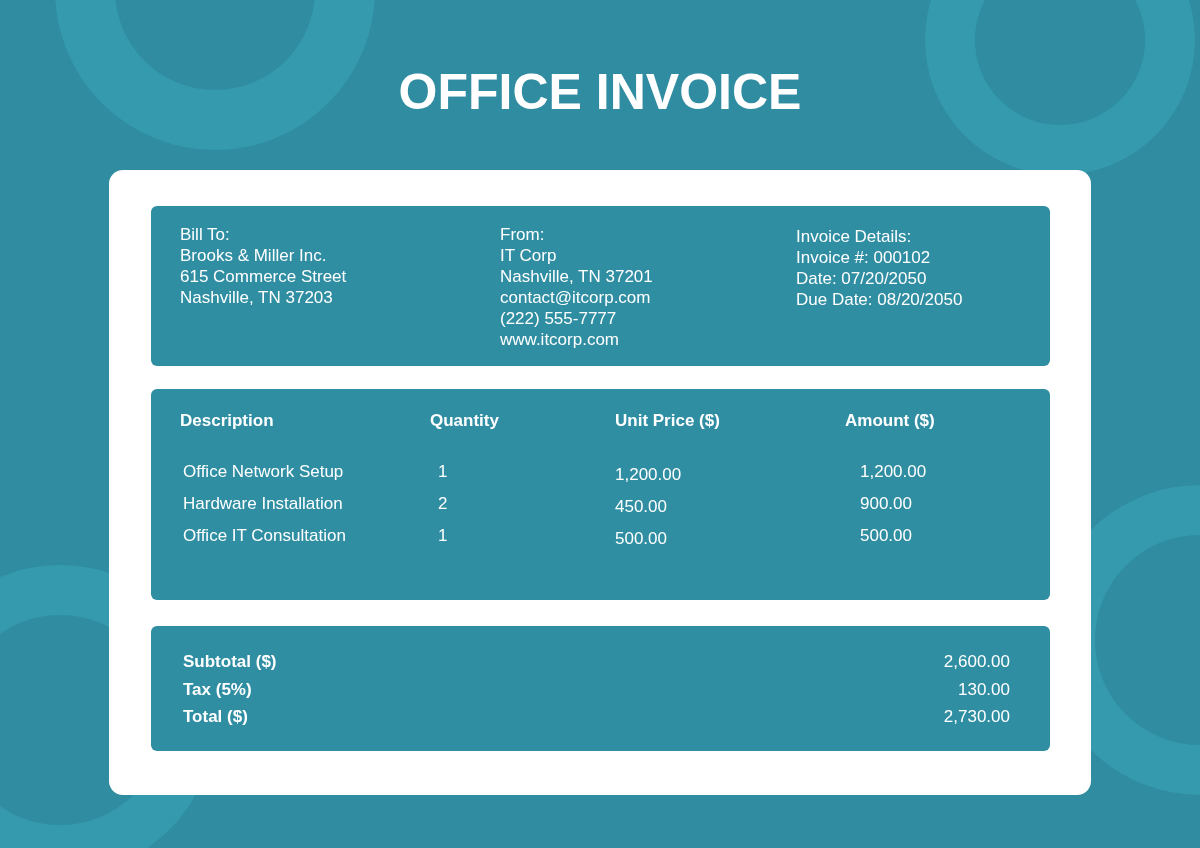 The width and height of the screenshot is (1200, 848). Describe the element at coordinates (205, 234) in the screenshot. I see `party-heading: Bill To:` at that location.